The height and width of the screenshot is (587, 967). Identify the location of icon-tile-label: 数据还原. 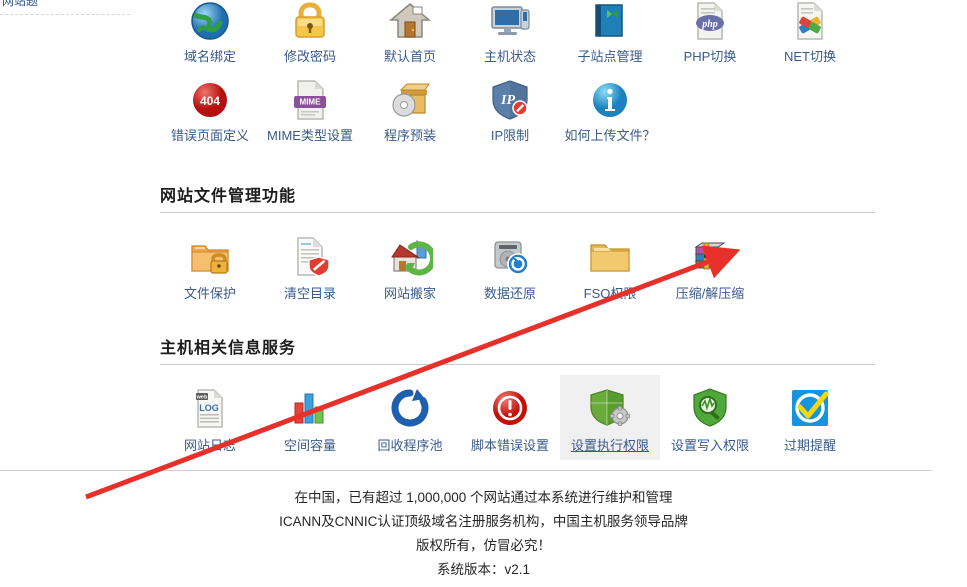
(509, 293).